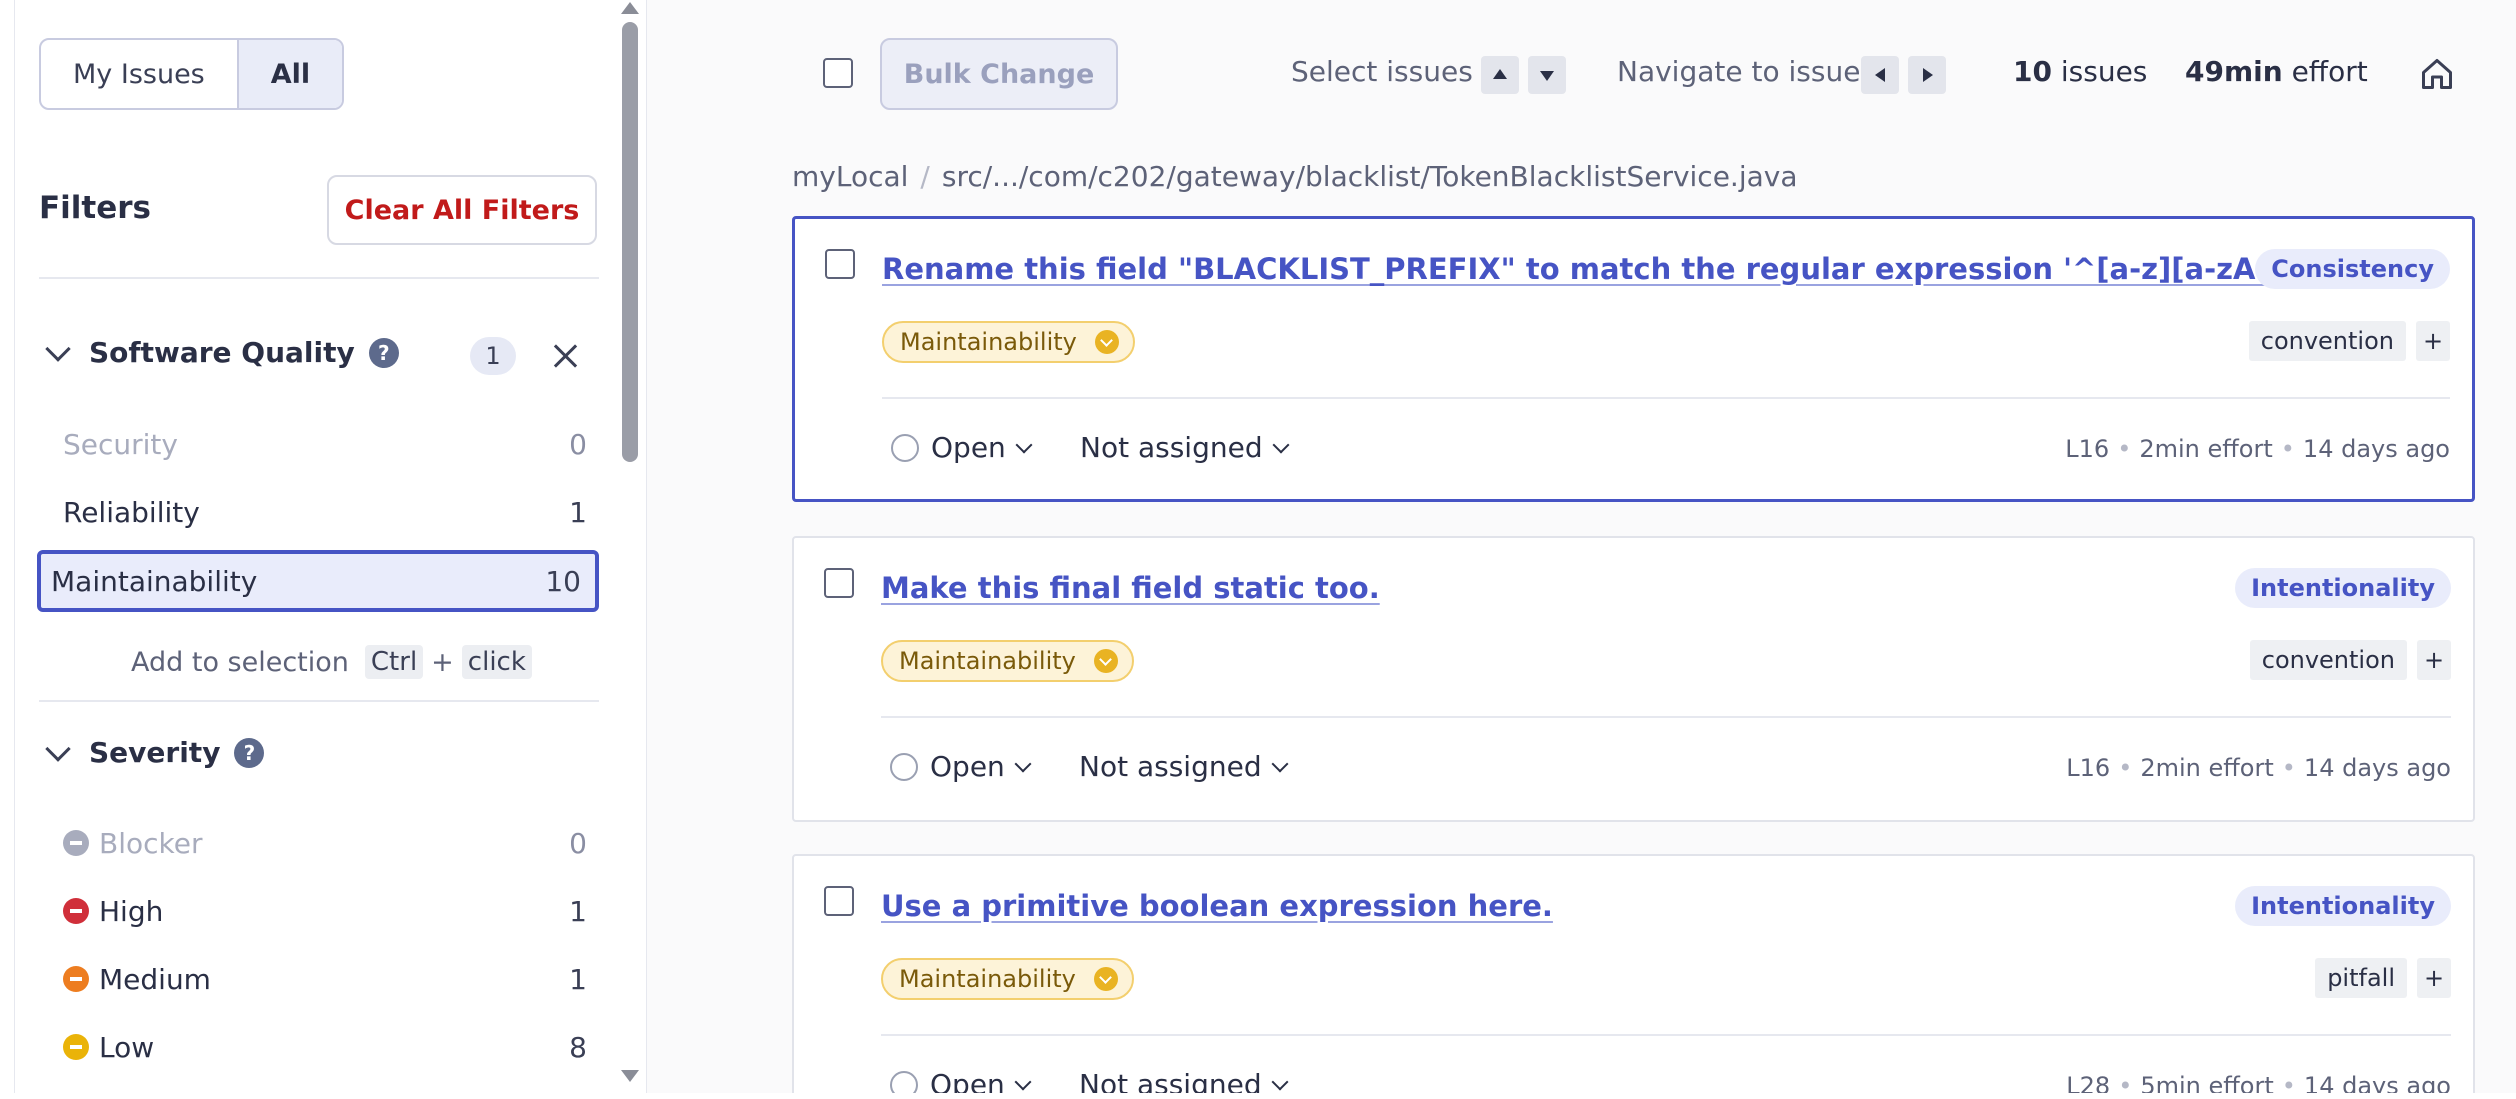 This screenshot has width=2516, height=1099. What do you see at coordinates (850, 176) in the screenshot?
I see `breadcrumb-project: myLocal` at bounding box center [850, 176].